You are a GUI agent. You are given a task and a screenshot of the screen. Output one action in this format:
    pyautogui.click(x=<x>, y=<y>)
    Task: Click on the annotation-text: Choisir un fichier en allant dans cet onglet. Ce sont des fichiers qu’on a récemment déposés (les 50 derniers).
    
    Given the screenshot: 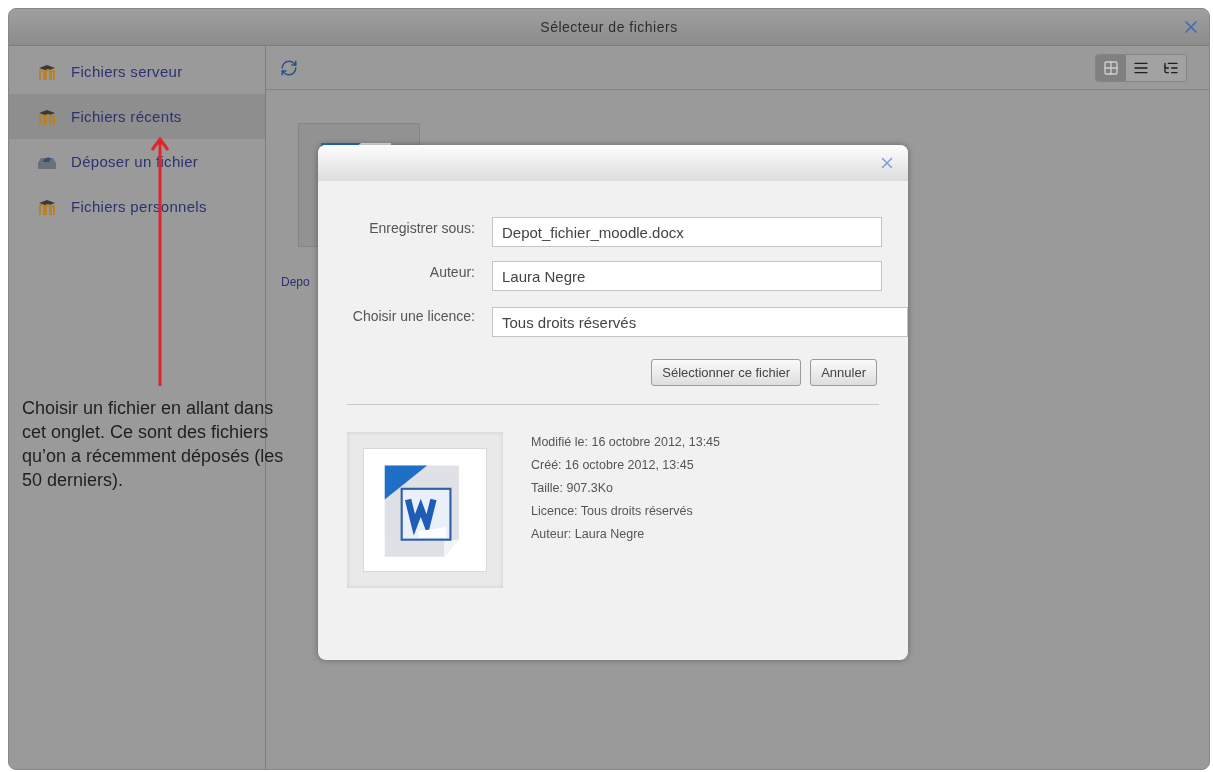 What is the action you would take?
    pyautogui.click(x=153, y=444)
    